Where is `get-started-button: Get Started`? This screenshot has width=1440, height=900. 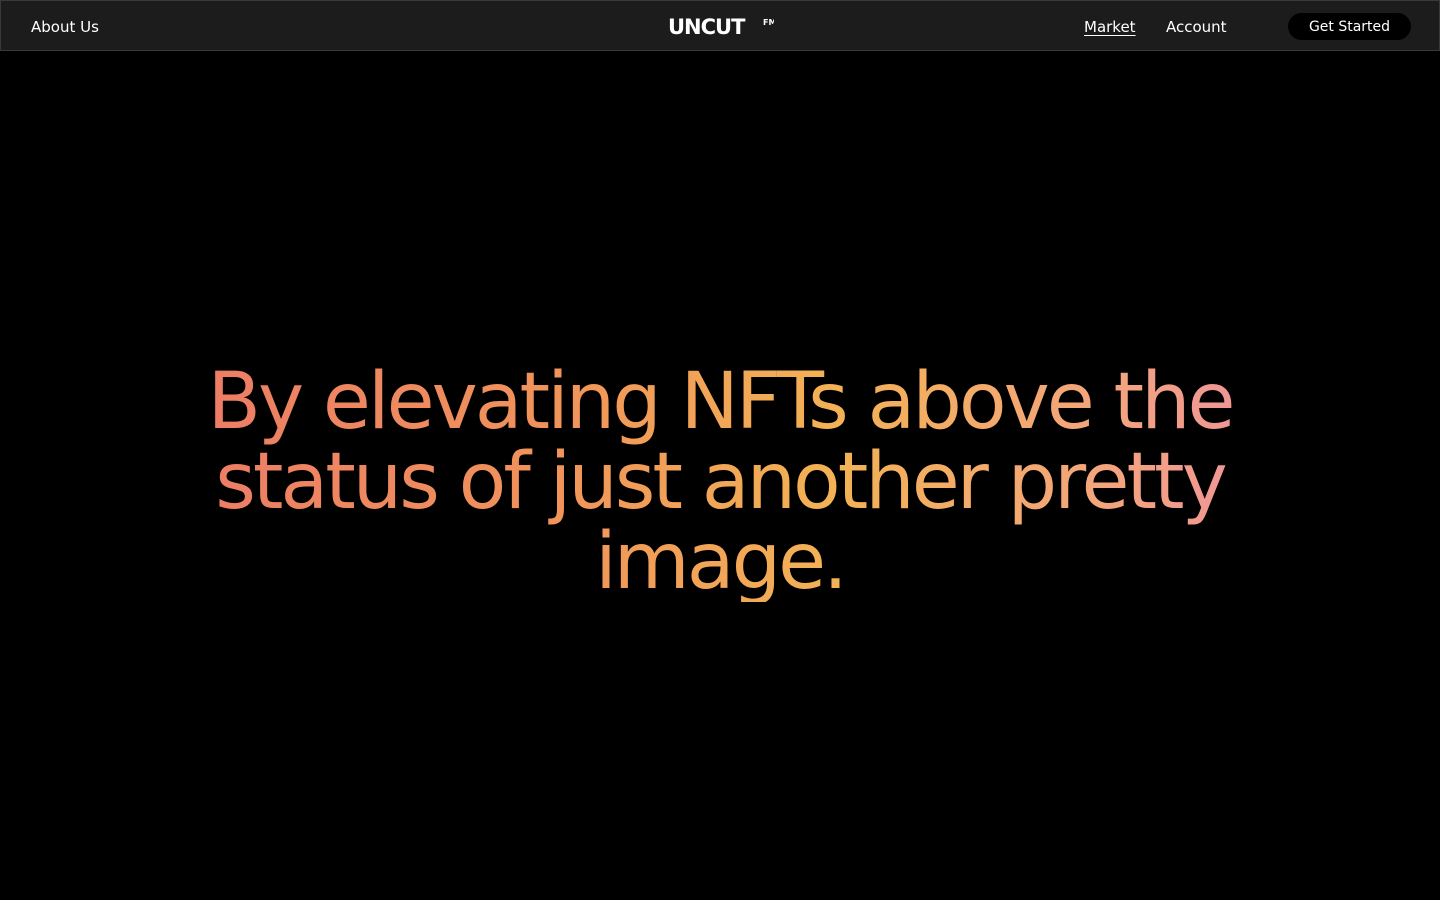 get-started-button: Get Started is located at coordinates (1349, 26).